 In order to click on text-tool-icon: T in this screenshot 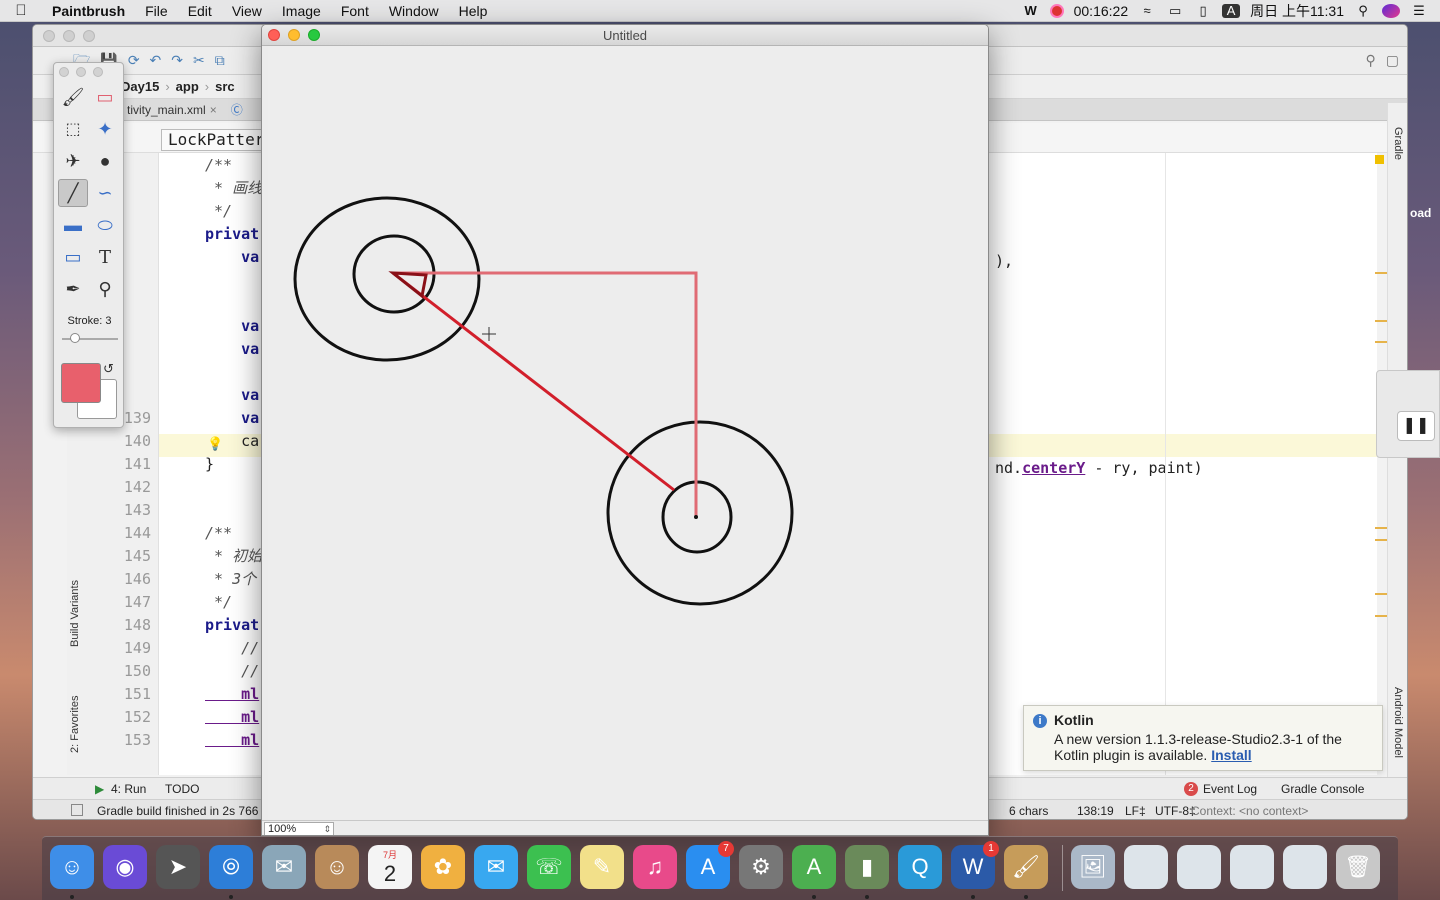, I will do `click(105, 257)`.